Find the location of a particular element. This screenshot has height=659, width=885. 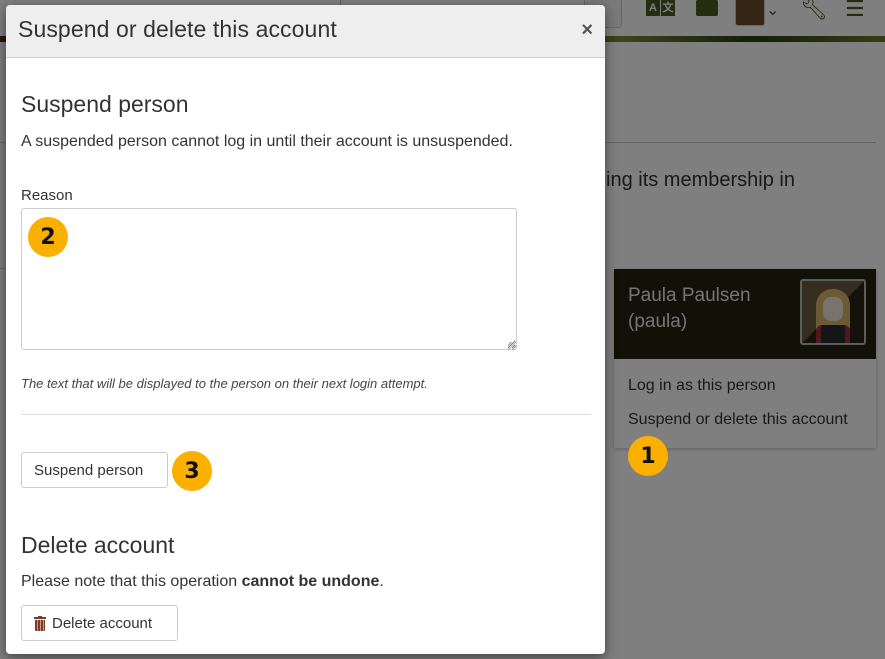

delete-heading: Delete account is located at coordinates (98, 545).